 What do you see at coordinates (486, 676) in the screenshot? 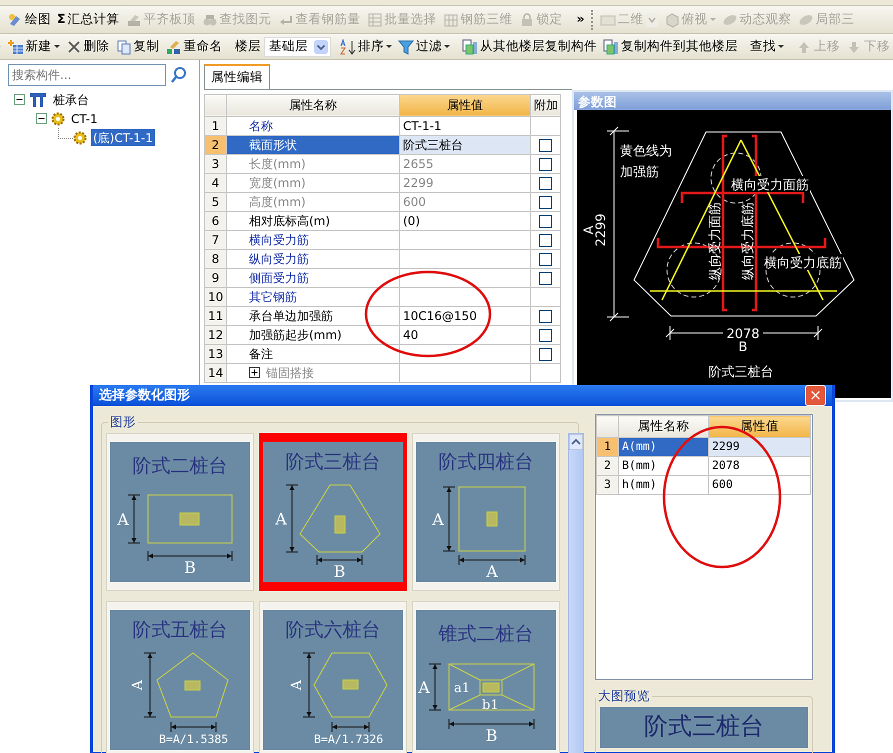
I see `shape-tile: 锥式二桩台 A B a1 b1` at bounding box center [486, 676].